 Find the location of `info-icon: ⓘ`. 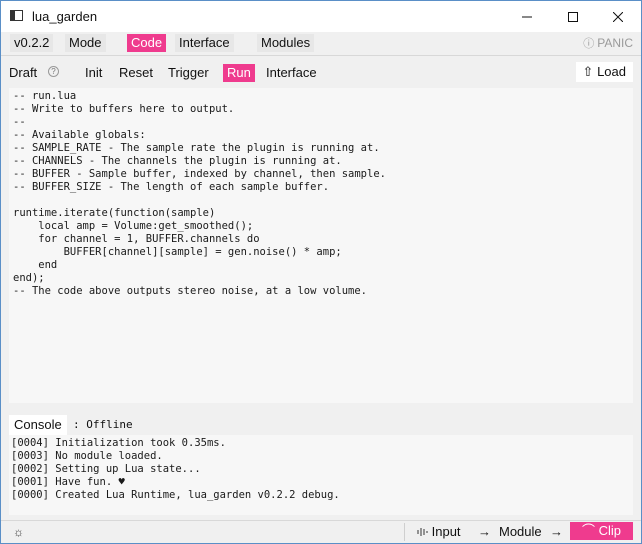

info-icon: ⓘ is located at coordinates (589, 44).